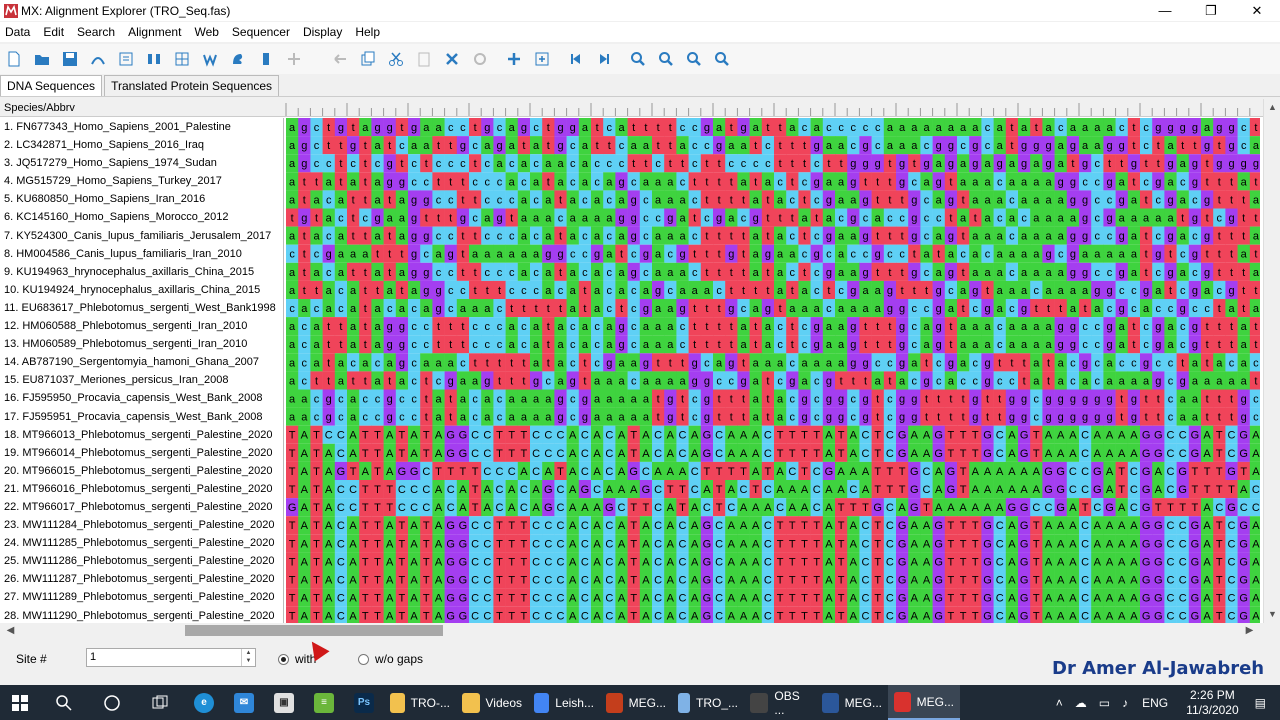 Image resolution: width=1280 pixels, height=720 pixels. I want to click on find-next-button, so click(694, 59).